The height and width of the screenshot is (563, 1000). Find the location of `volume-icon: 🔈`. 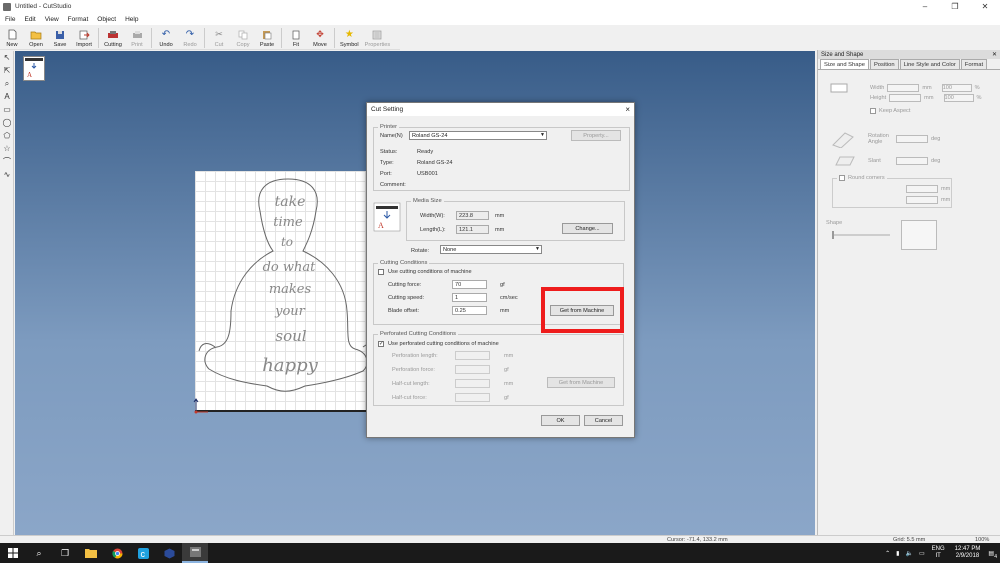

volume-icon: 🔈 is located at coordinates (908, 553).